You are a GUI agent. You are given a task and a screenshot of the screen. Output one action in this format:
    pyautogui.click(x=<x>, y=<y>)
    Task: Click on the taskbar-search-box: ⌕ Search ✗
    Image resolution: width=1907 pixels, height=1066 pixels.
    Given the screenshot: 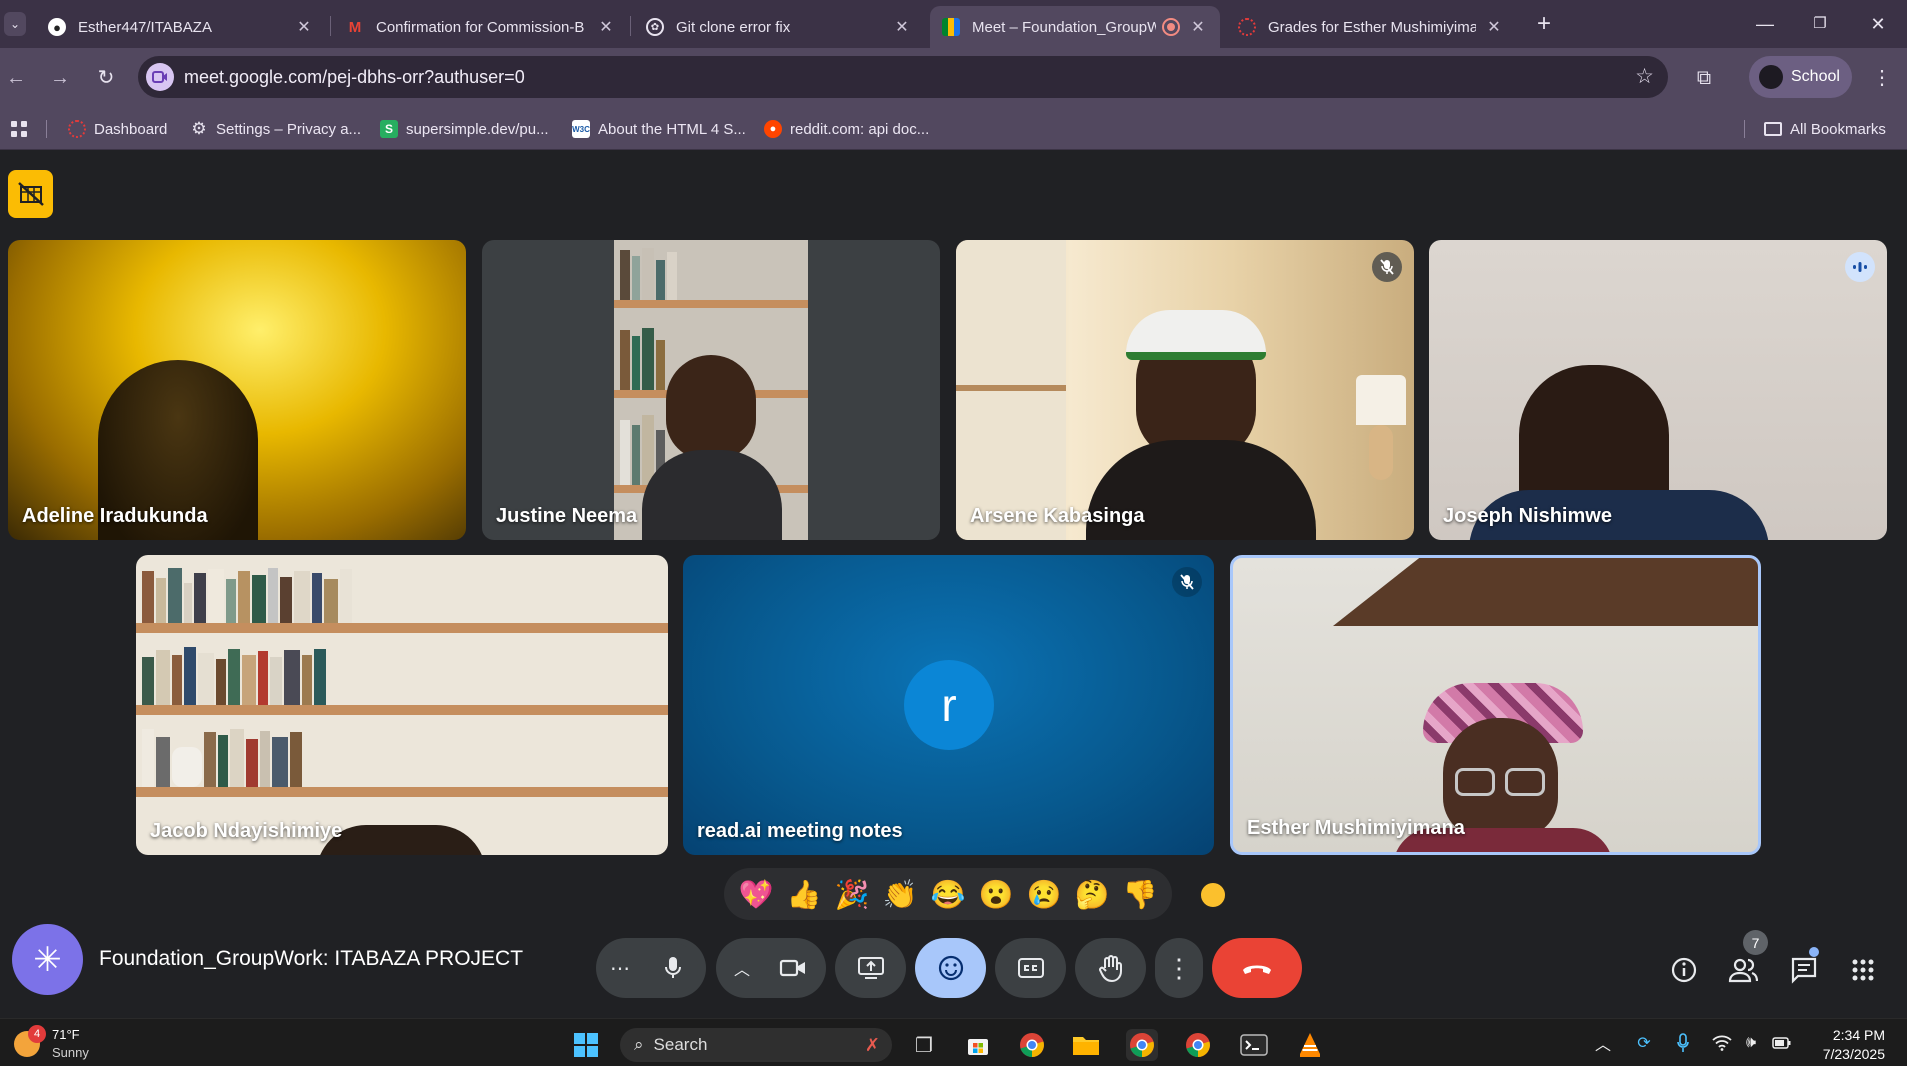 What is the action you would take?
    pyautogui.click(x=756, y=1045)
    